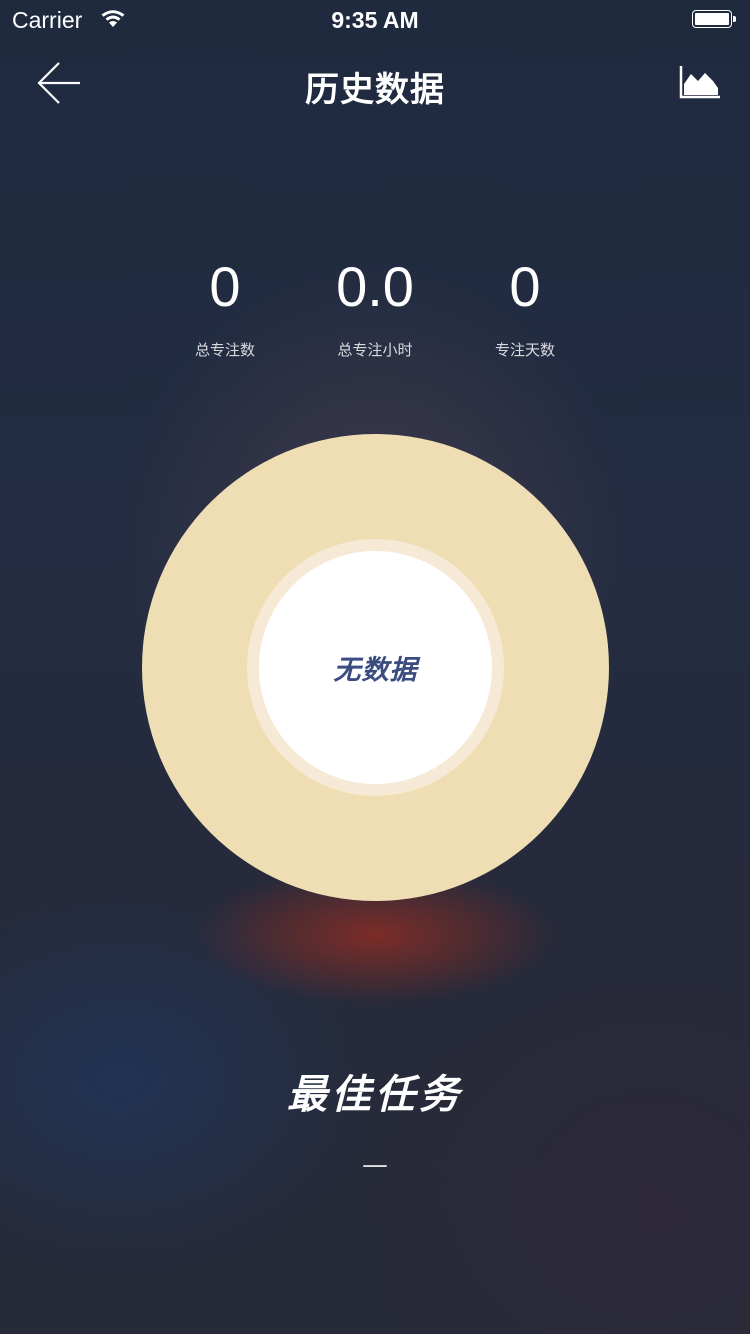 This screenshot has width=750, height=1334. What do you see at coordinates (375, 1094) in the screenshot?
I see `best-task-title: 最佳任务` at bounding box center [375, 1094].